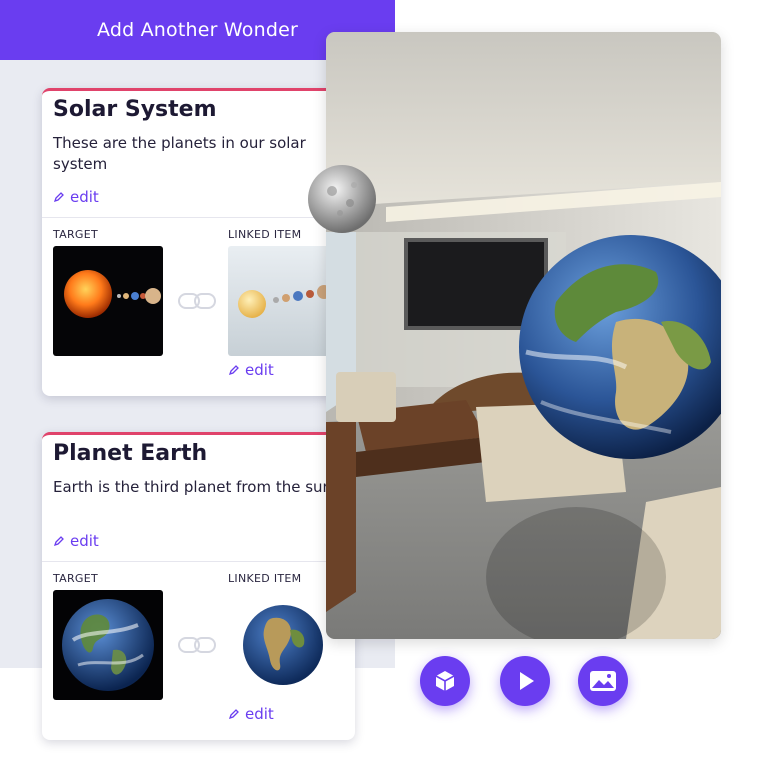 This screenshot has height=768, width=768. I want to click on video-button, so click(525, 681).